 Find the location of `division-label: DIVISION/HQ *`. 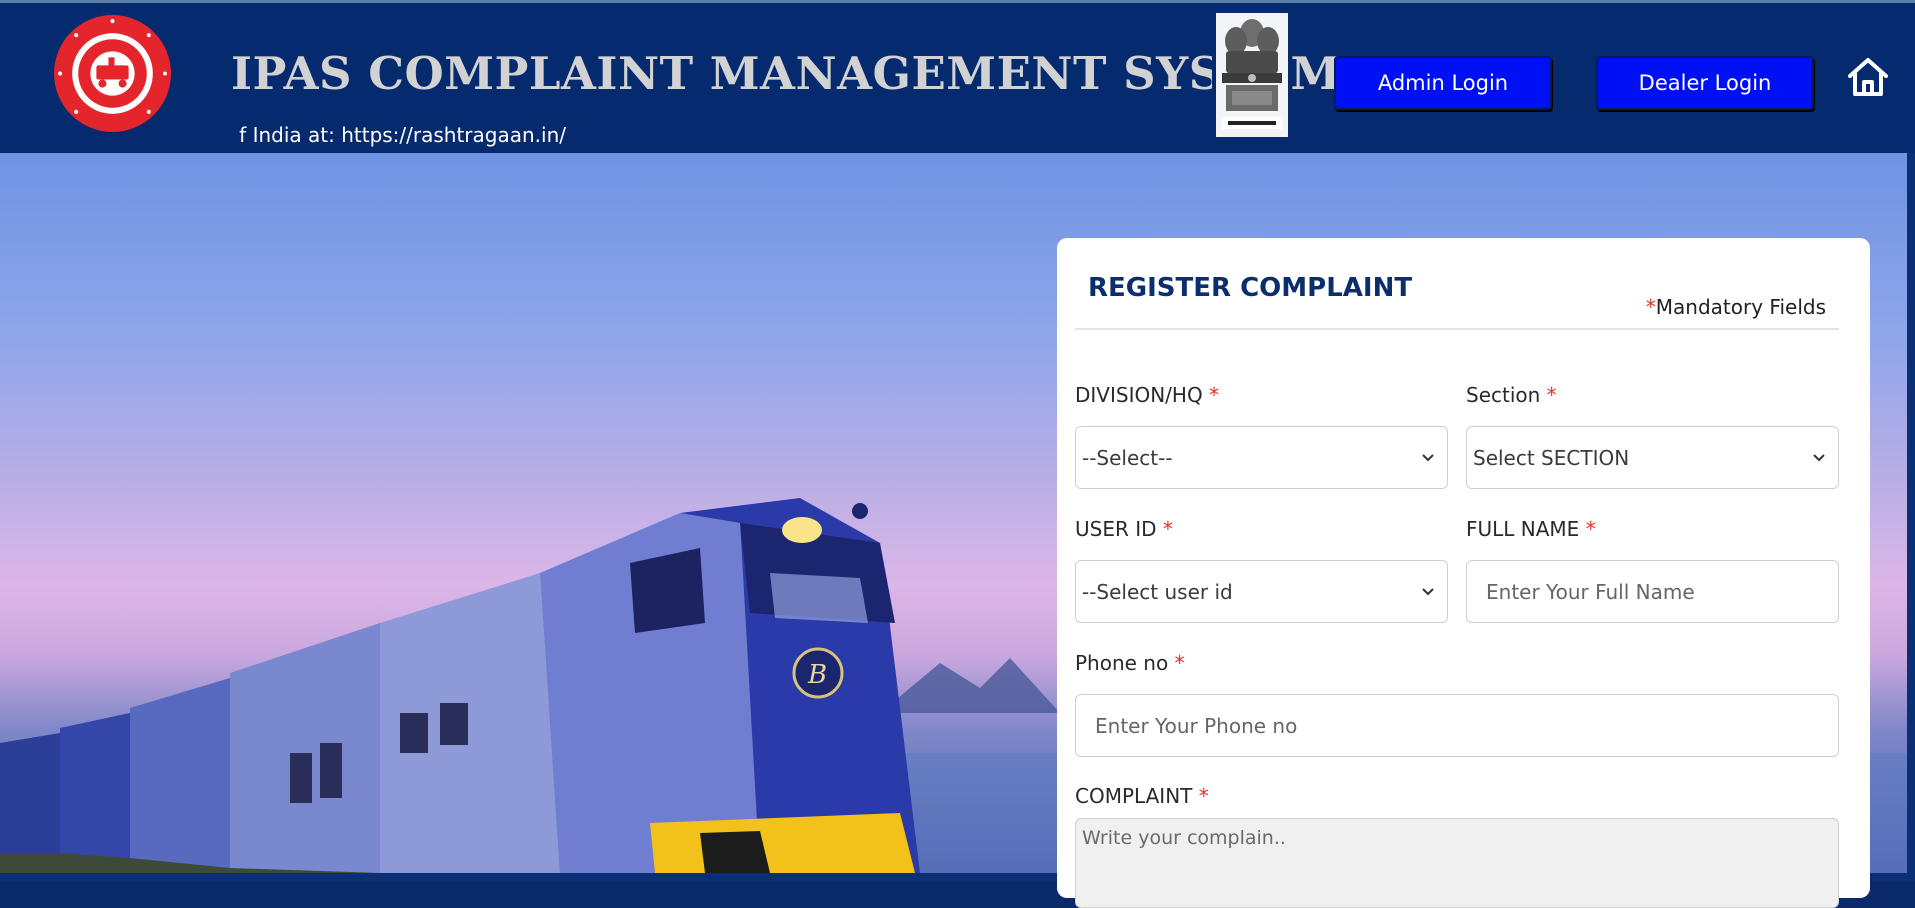

division-label: DIVISION/HQ * is located at coordinates (1147, 395).